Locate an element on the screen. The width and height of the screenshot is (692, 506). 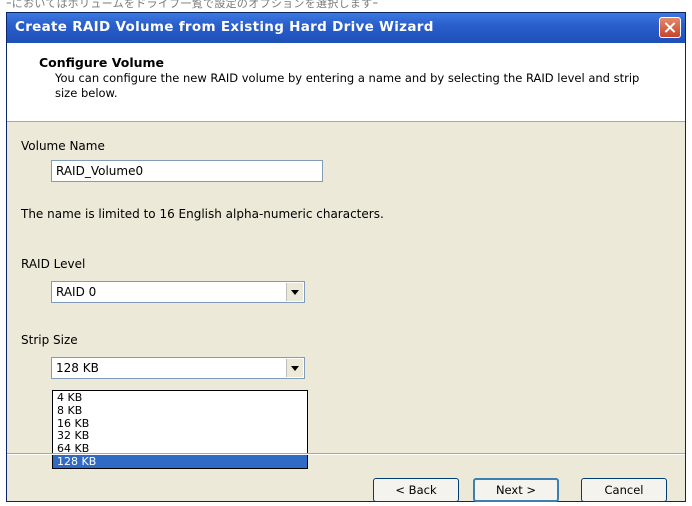
raid-level-select: RAID 0 is located at coordinates (178, 292).